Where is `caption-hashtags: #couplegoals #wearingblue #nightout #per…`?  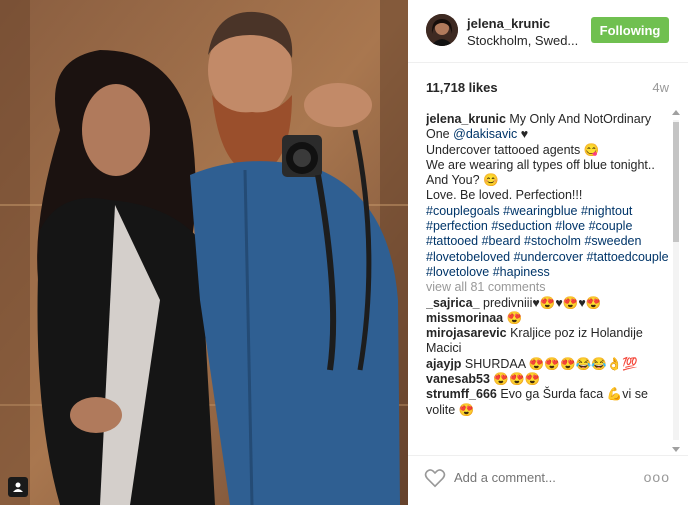
caption-hashtags: #couplegoals #wearingblue #nightout #per… is located at coordinates (547, 241).